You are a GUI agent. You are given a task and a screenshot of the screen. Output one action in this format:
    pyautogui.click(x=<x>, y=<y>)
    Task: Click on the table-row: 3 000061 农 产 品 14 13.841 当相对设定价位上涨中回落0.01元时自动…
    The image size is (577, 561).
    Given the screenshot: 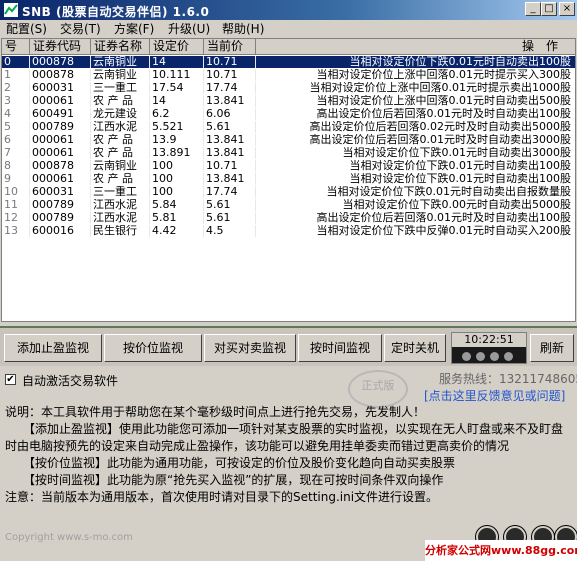 What is the action you would take?
    pyautogui.click(x=288, y=101)
    